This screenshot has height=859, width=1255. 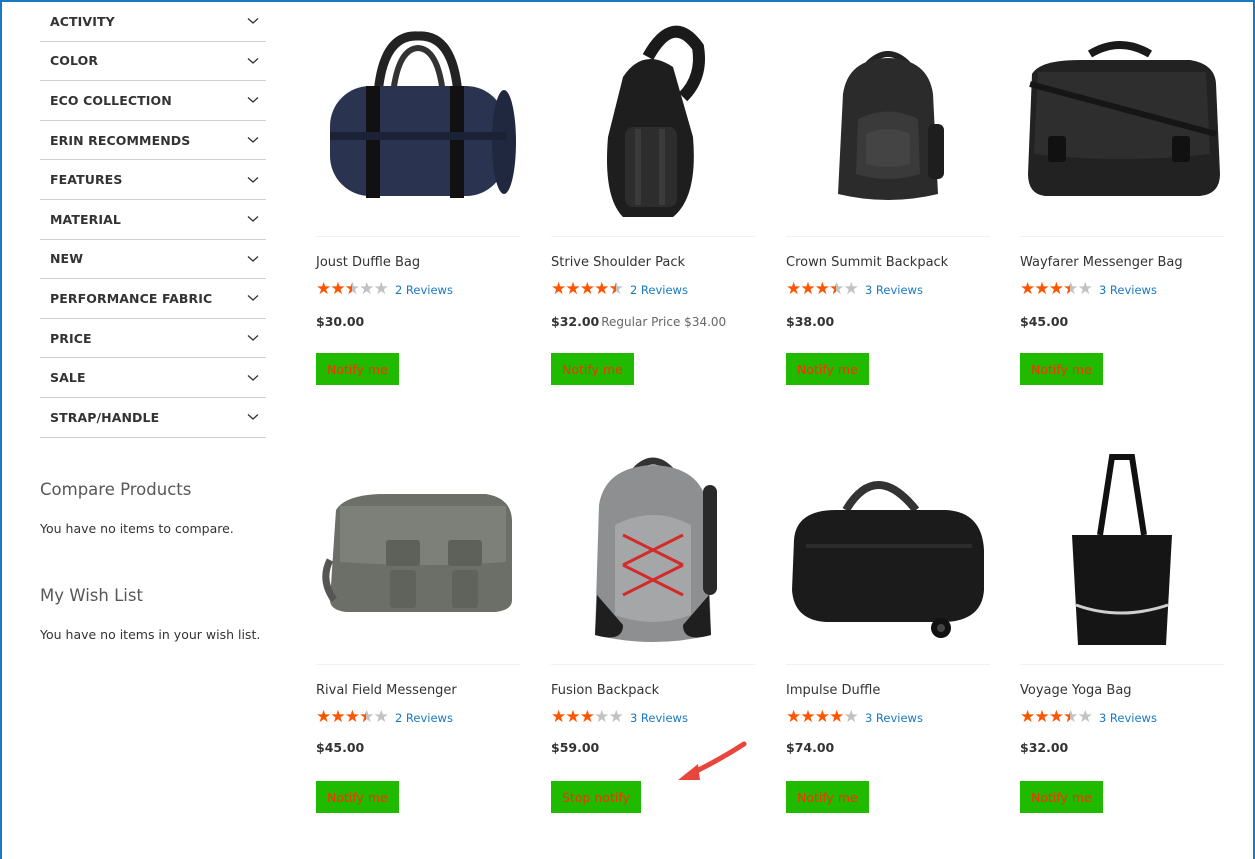 I want to click on filter-eco-collection: ECO COLLECTION, so click(x=153, y=101).